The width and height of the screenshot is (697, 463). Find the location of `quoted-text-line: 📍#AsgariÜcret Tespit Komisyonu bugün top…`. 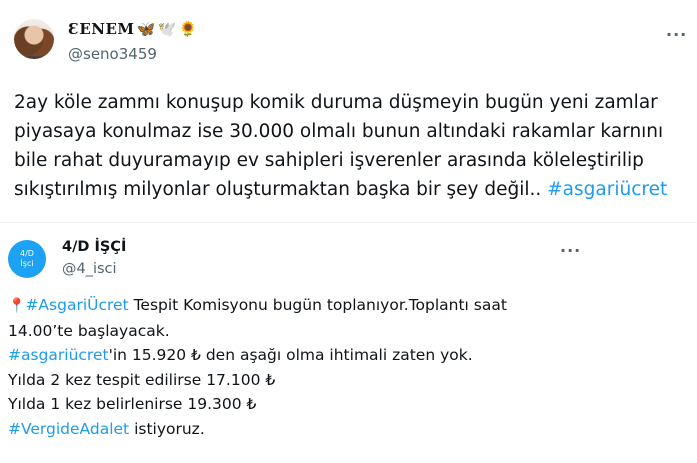

quoted-text-line: 📍#AsgariÜcret Tespit Komisyonu bugün top… is located at coordinates (328, 306).